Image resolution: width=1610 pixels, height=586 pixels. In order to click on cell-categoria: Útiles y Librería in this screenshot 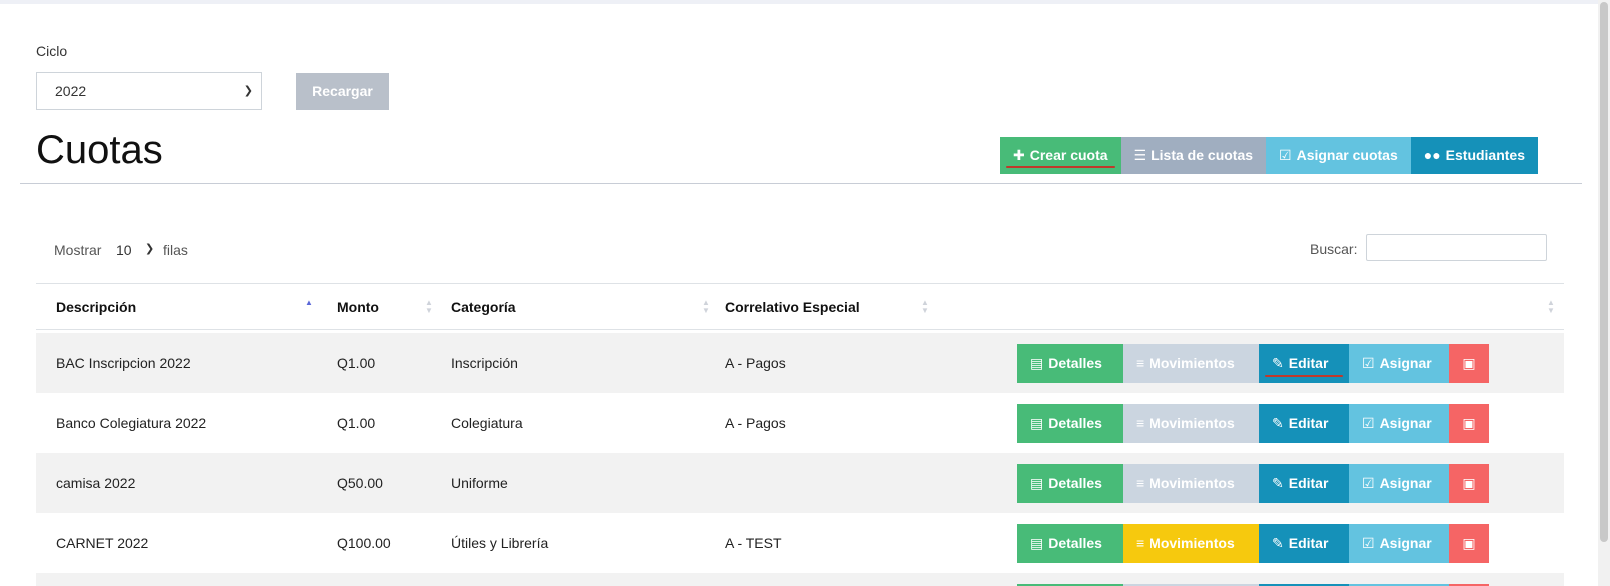, I will do `click(500, 543)`.